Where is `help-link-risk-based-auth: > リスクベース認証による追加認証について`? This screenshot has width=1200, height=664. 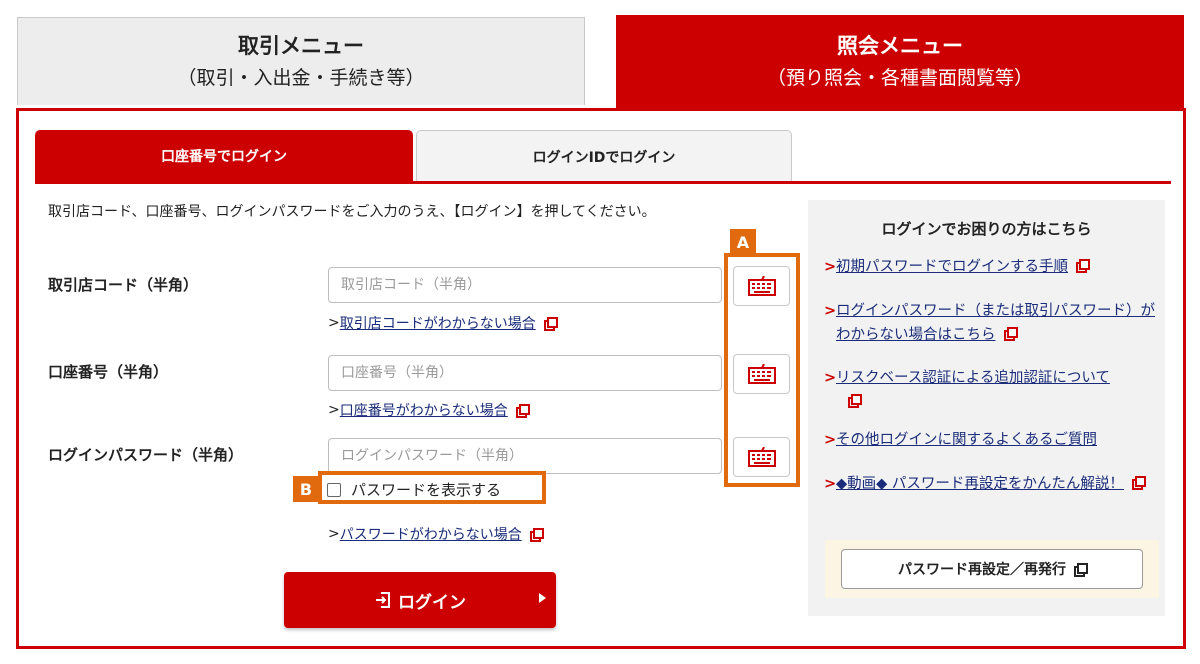 help-link-risk-based-auth: > リスクベース認証による追加認証について is located at coordinates (992, 390).